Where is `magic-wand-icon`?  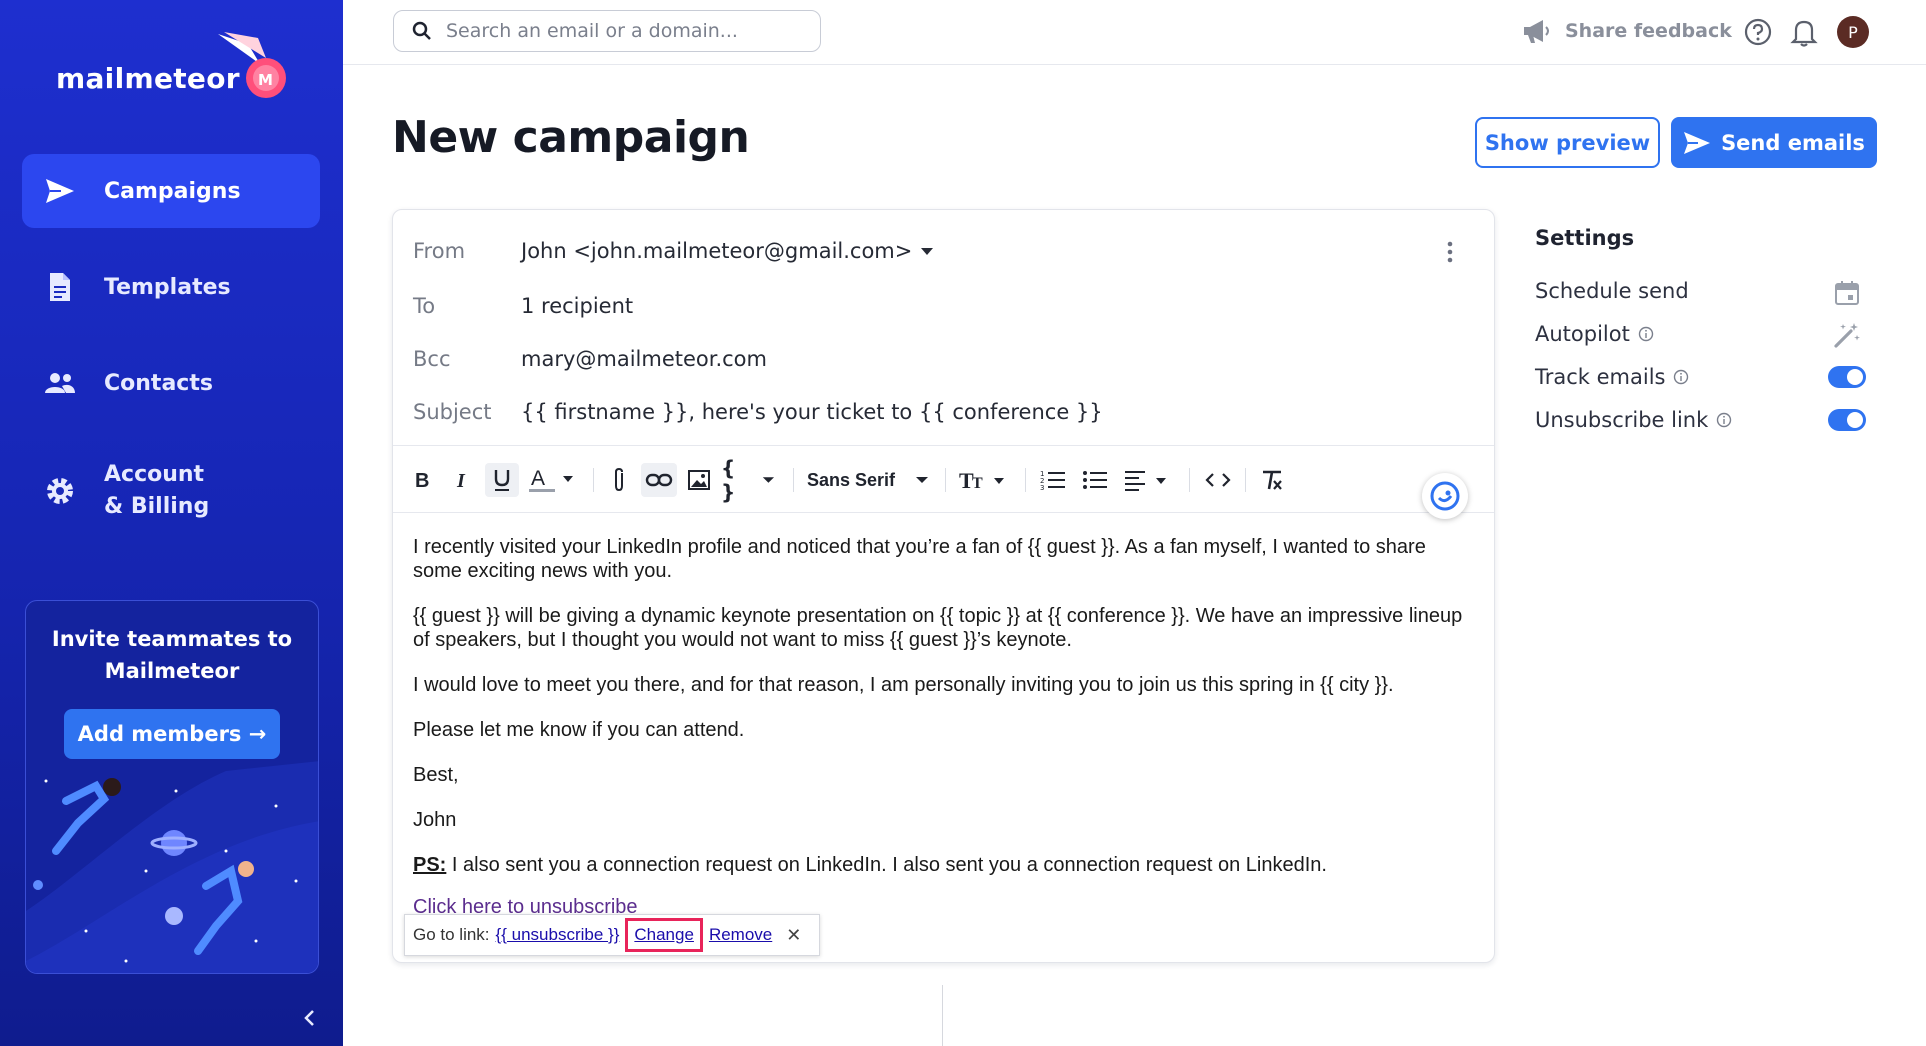 magic-wand-icon is located at coordinates (1847, 335).